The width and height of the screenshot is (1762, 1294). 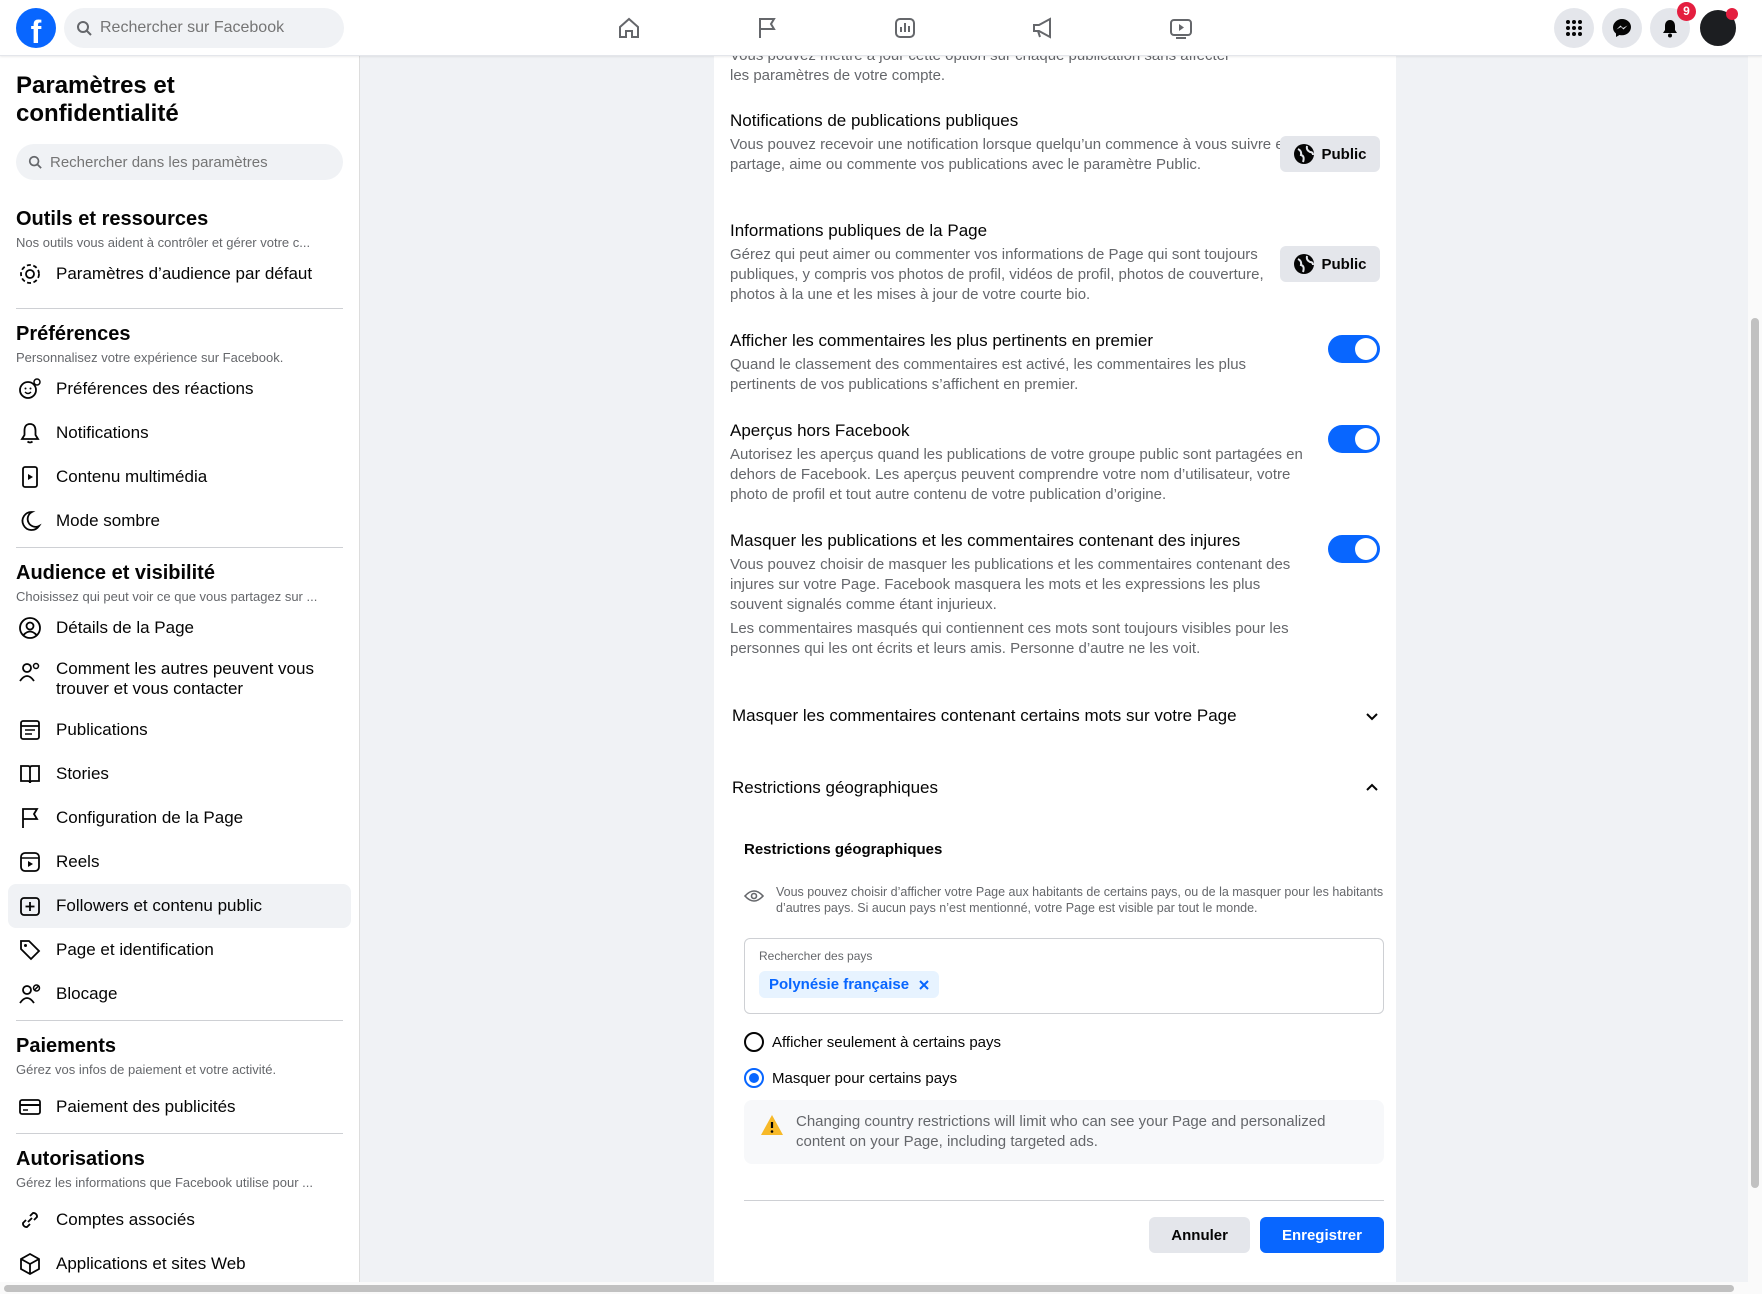 What do you see at coordinates (1354, 439) in the screenshot?
I see `previews-toggle` at bounding box center [1354, 439].